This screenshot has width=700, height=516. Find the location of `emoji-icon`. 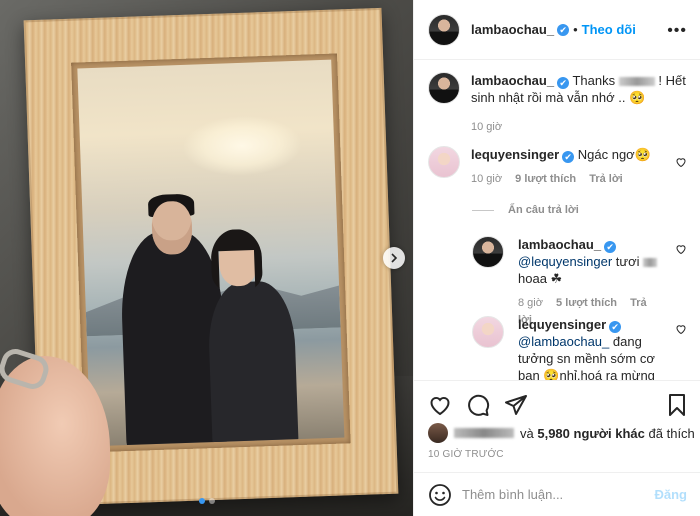

emoji-icon is located at coordinates (440, 495).